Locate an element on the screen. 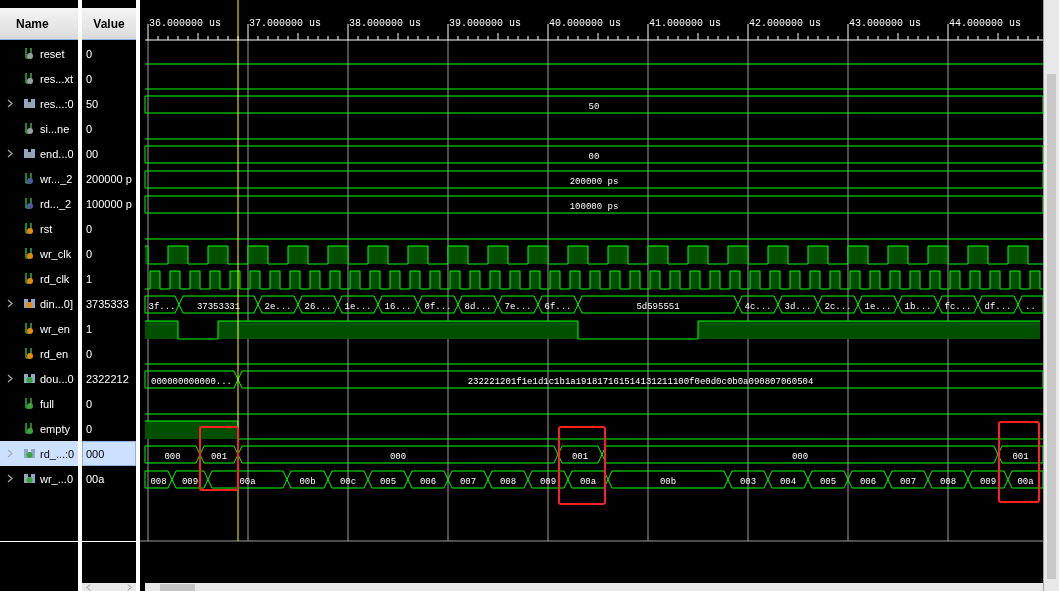 This screenshot has height=591, width=1059. bus-value: 007 is located at coordinates (468, 481).